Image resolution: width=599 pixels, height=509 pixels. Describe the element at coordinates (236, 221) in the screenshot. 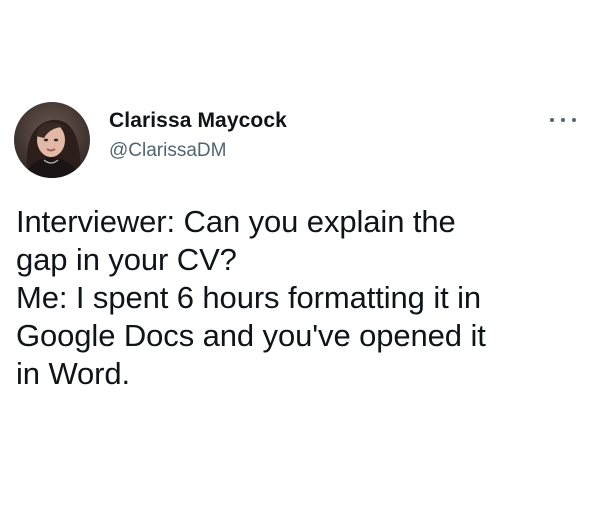

I see `tweet-text-line: Interviewer: Can you explain the` at that location.